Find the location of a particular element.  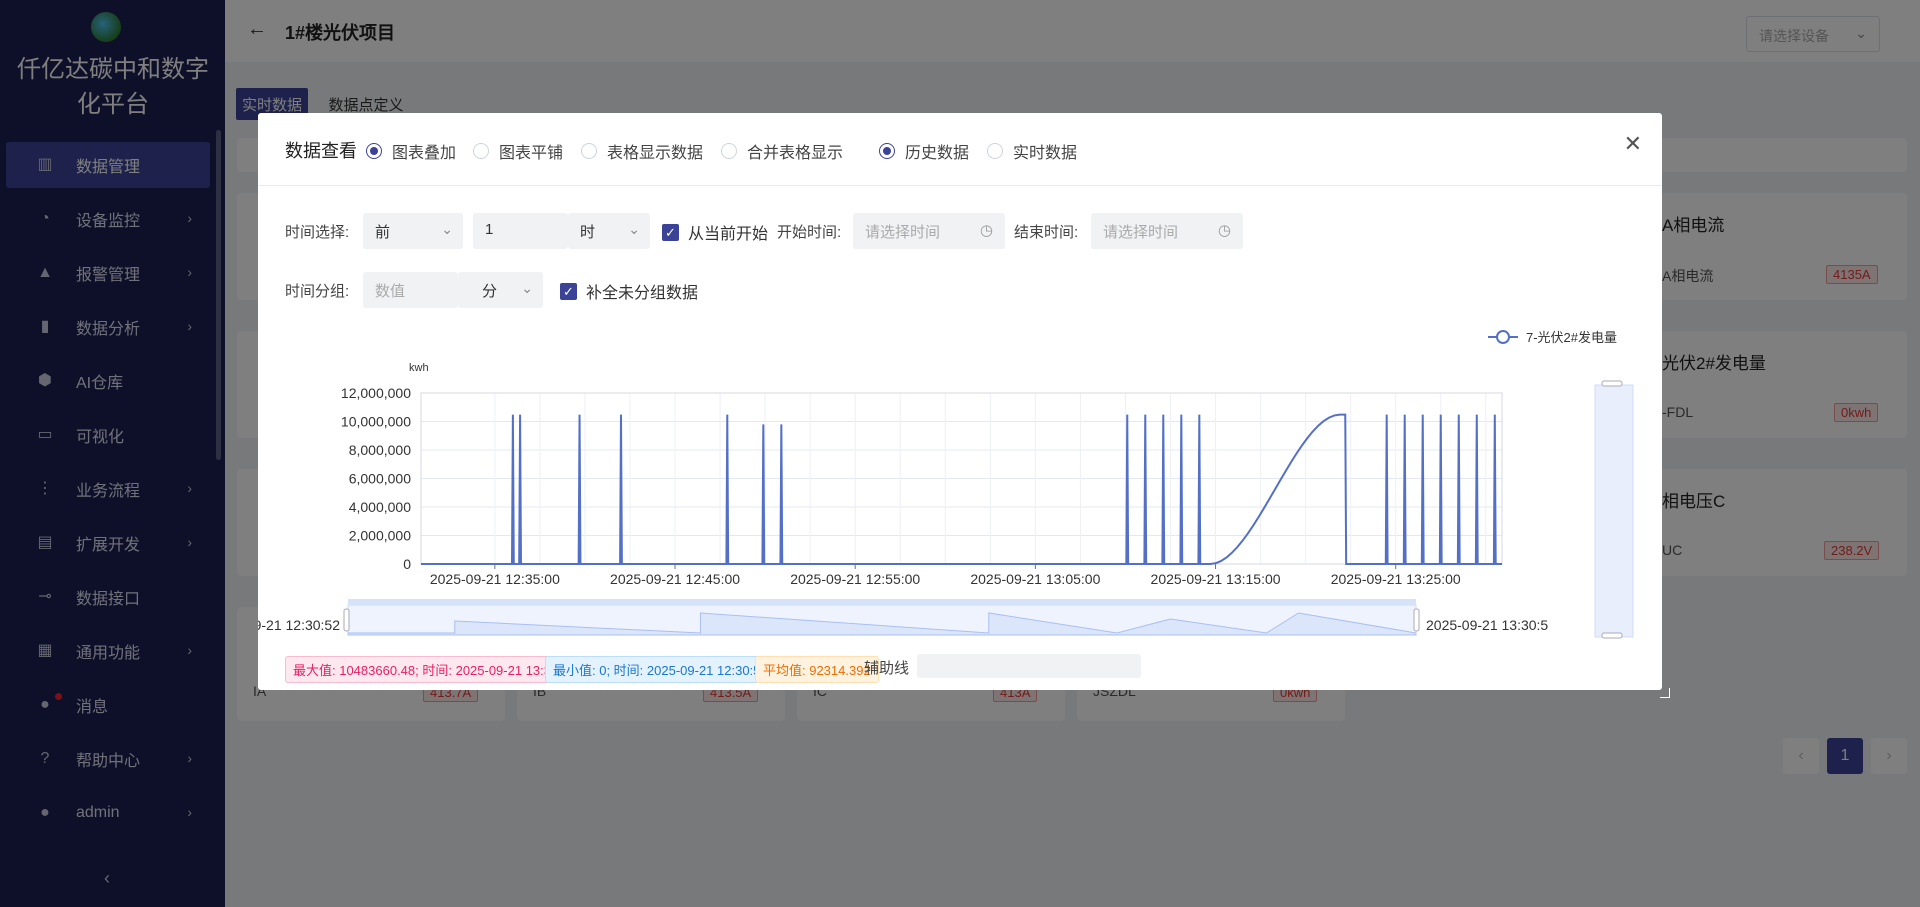

y-tick-label: 8,000,000 is located at coordinates (380, 450).